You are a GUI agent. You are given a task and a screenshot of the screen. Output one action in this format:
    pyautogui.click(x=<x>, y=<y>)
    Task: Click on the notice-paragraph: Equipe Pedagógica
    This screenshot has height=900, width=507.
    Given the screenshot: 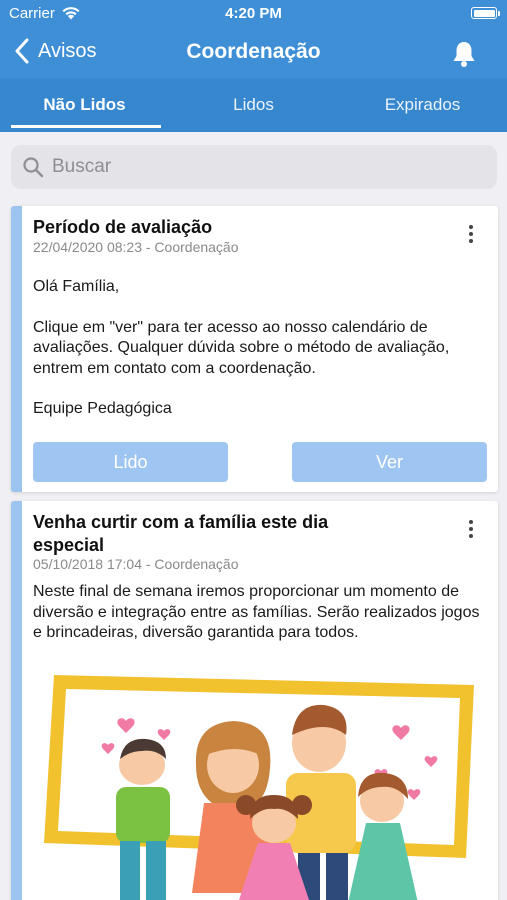 What is the action you would take?
    pyautogui.click(x=102, y=408)
    